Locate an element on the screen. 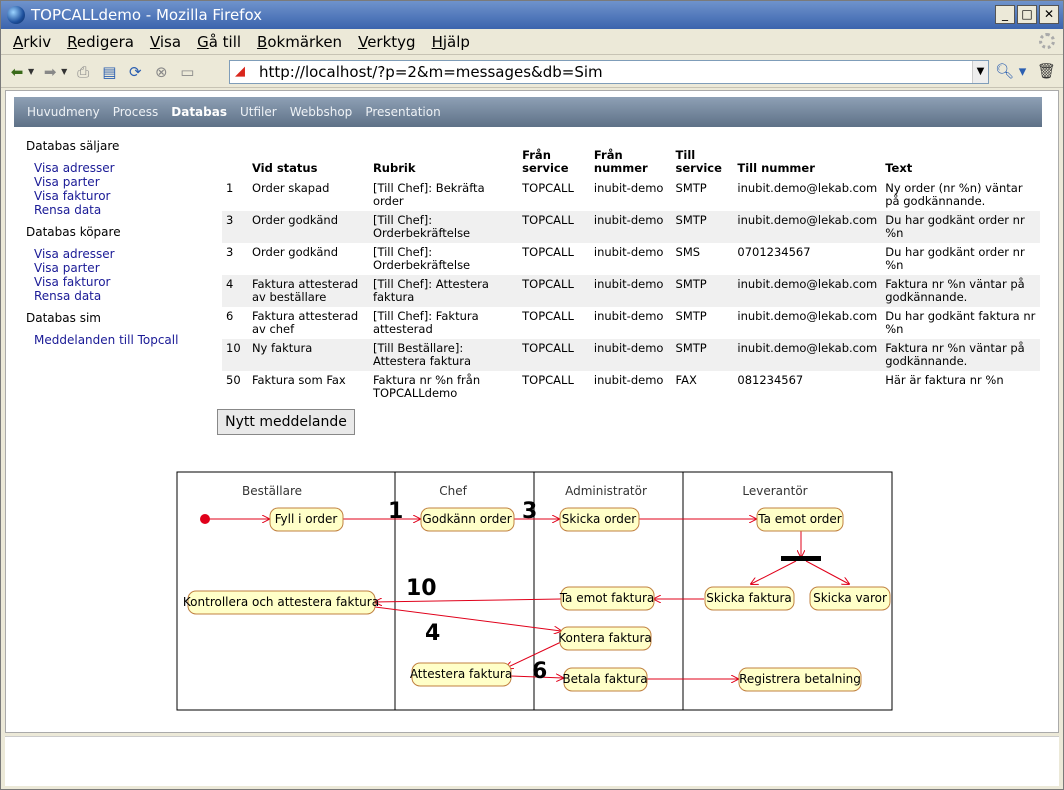  sidebar-link-kopare-parter: Visa parter is located at coordinates (120, 268).